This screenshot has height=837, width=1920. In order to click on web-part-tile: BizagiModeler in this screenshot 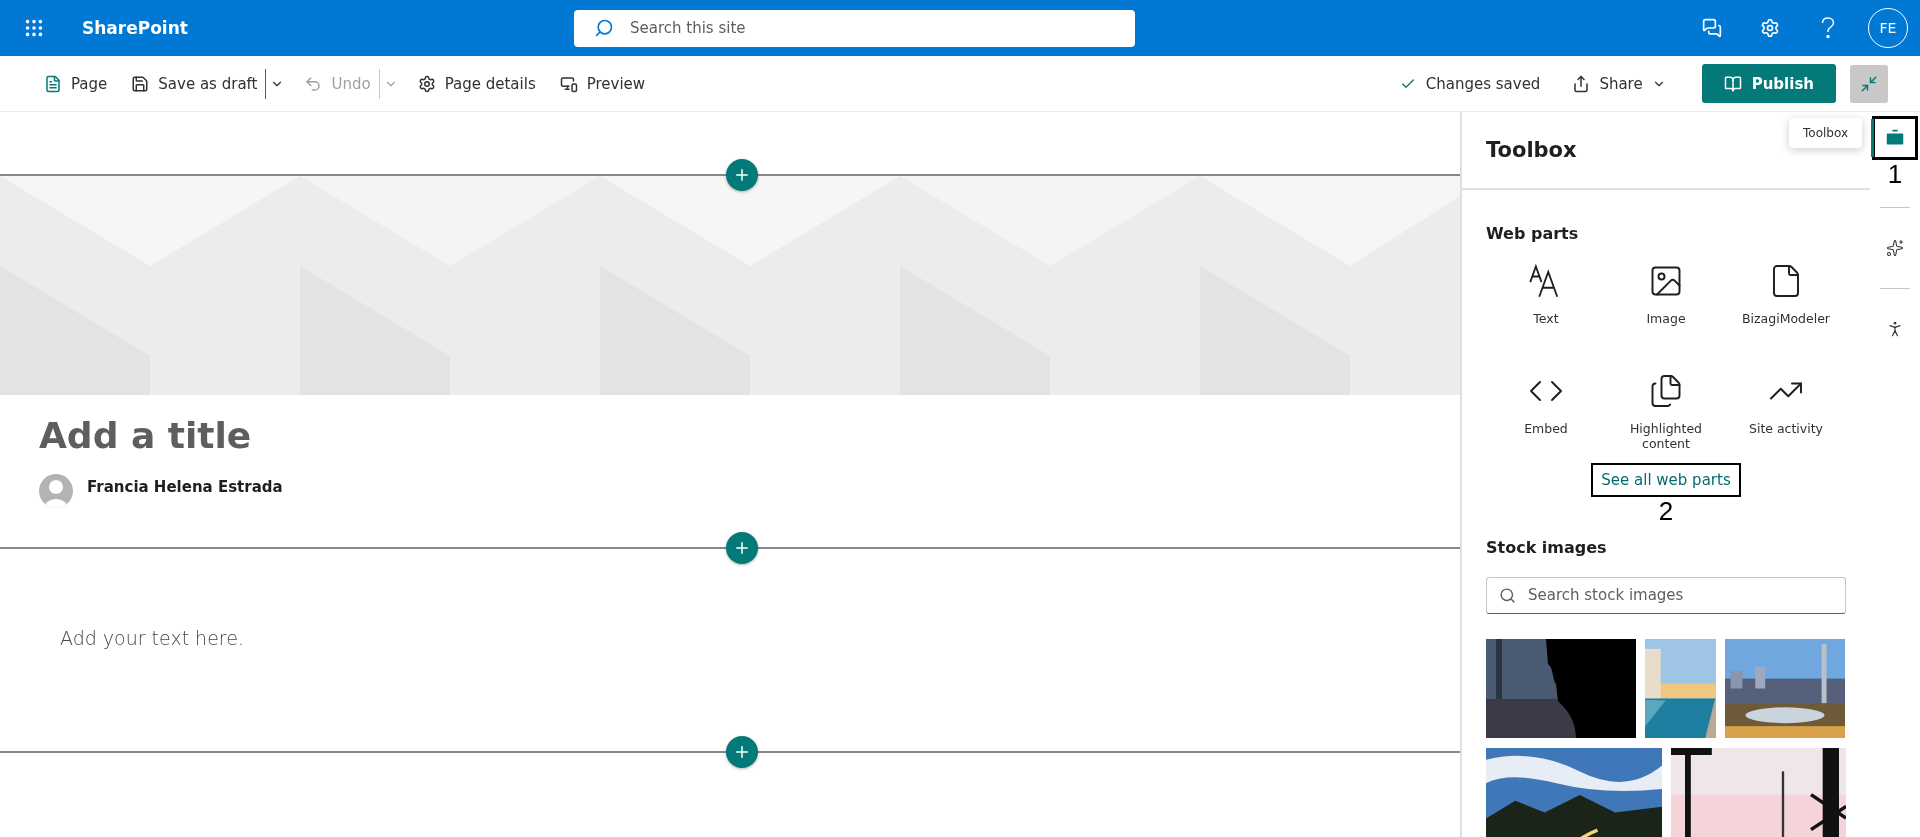, I will do `click(1786, 308)`.